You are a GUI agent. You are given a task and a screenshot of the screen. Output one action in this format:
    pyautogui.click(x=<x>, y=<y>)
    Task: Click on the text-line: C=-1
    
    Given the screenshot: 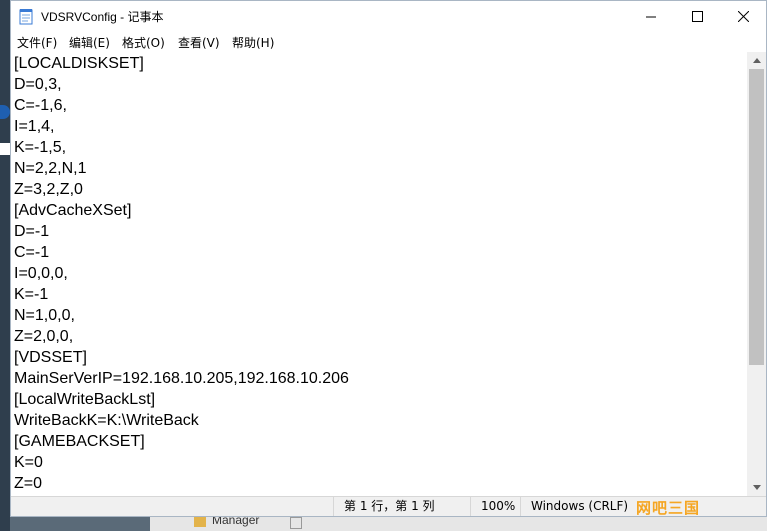 What is the action you would take?
    pyautogui.click(x=32, y=252)
    